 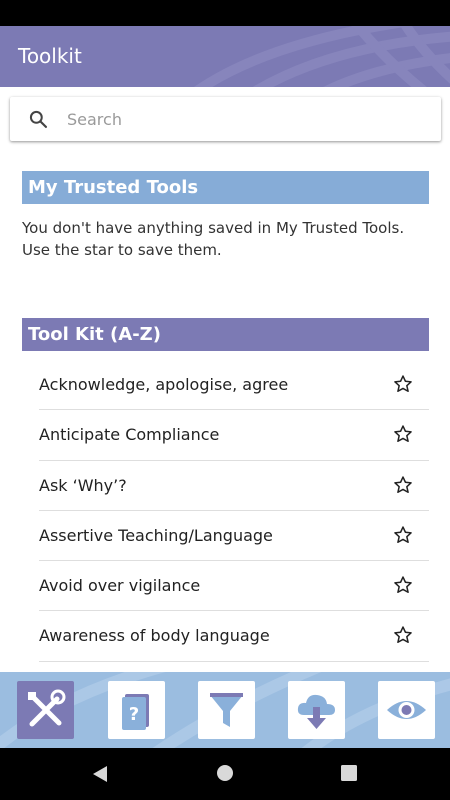 I want to click on search-bar, so click(x=225, y=119).